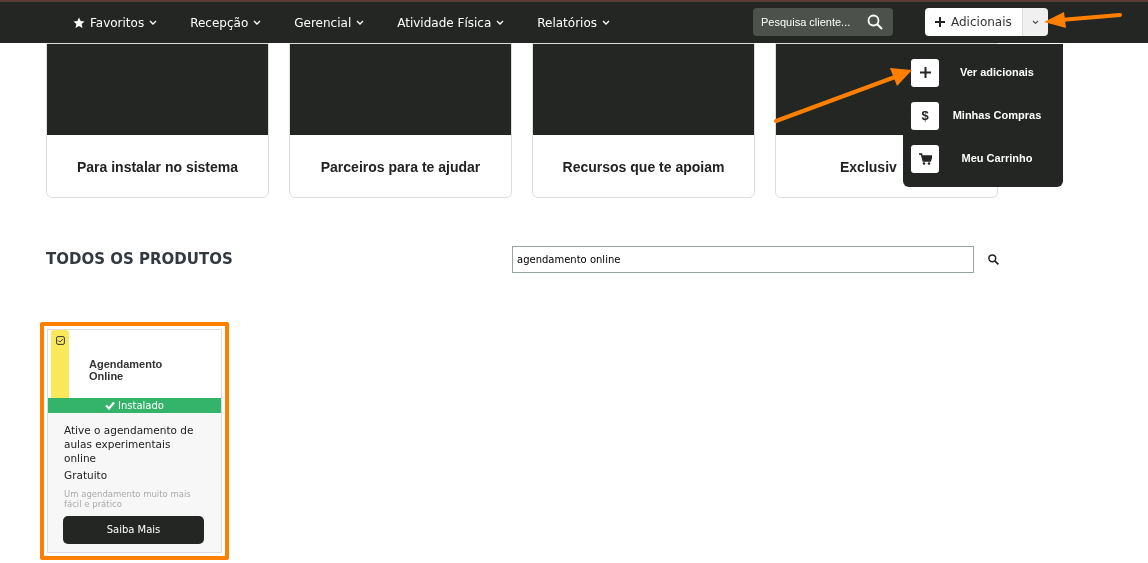  I want to click on card-caption: Para instalar no sistema, so click(157, 167).